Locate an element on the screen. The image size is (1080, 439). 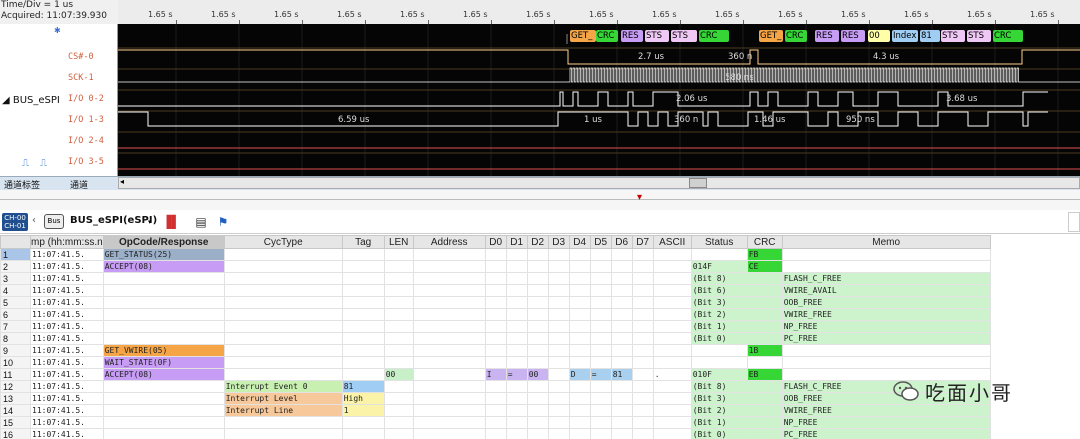
column-header: D0 is located at coordinates (495, 242).